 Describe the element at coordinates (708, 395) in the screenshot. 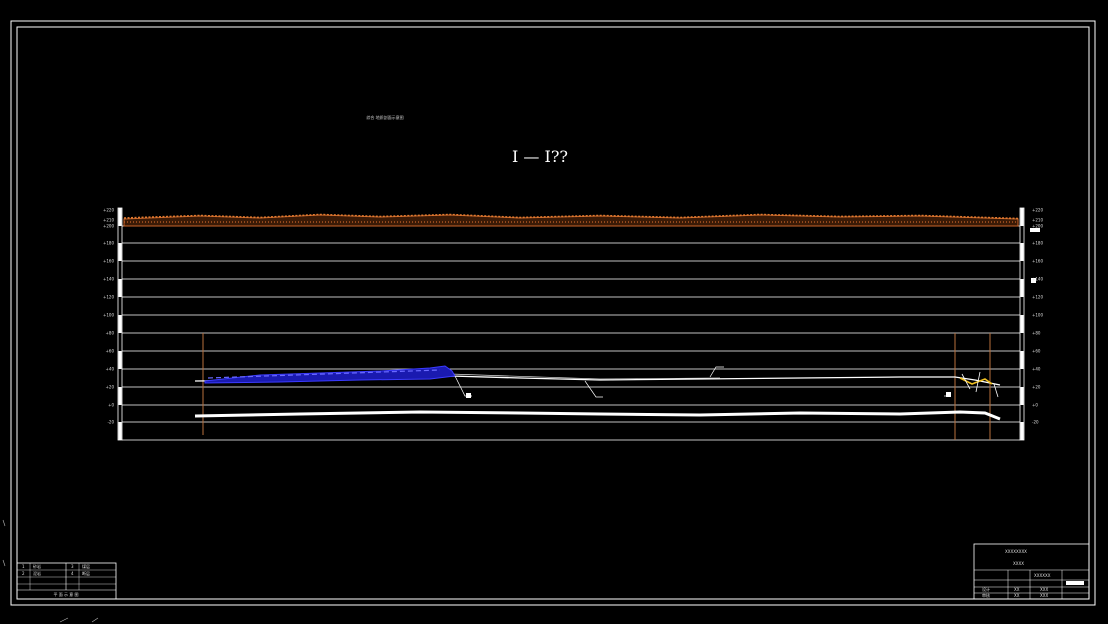

I see `annotation-boxes` at that location.